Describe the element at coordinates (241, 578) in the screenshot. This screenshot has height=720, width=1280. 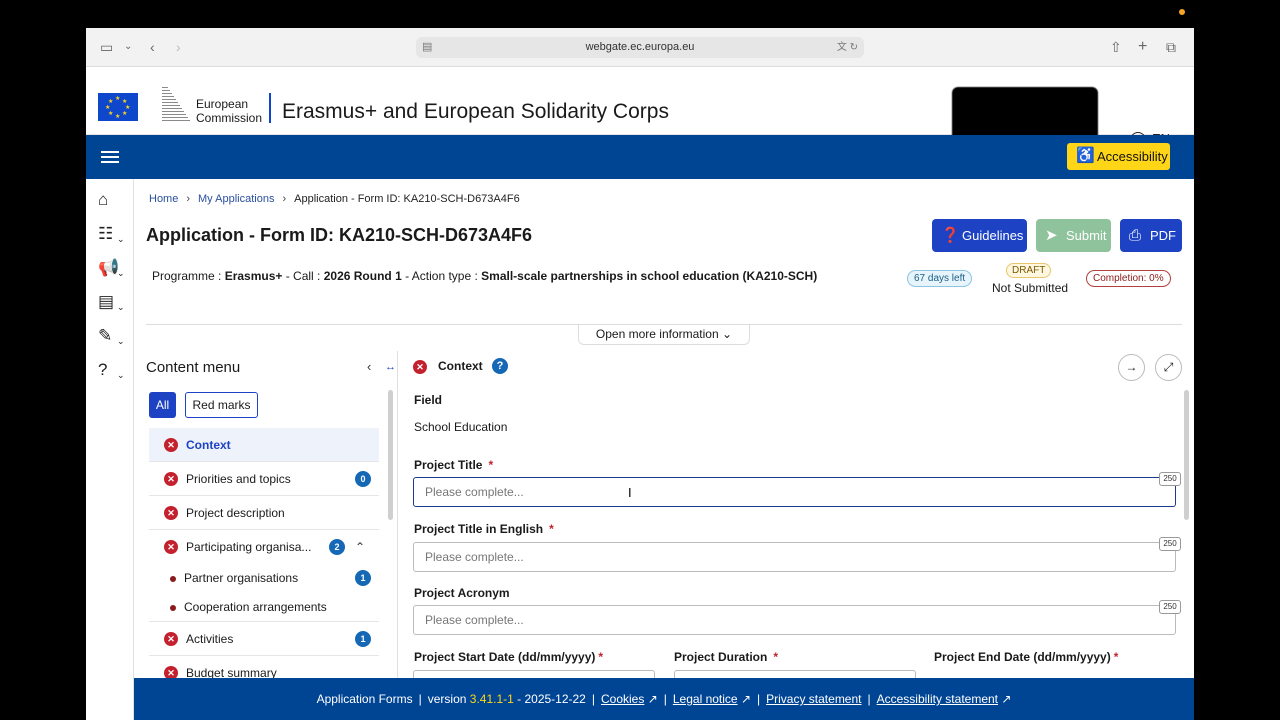
I see `menu-item-label: Partner organisations` at that location.